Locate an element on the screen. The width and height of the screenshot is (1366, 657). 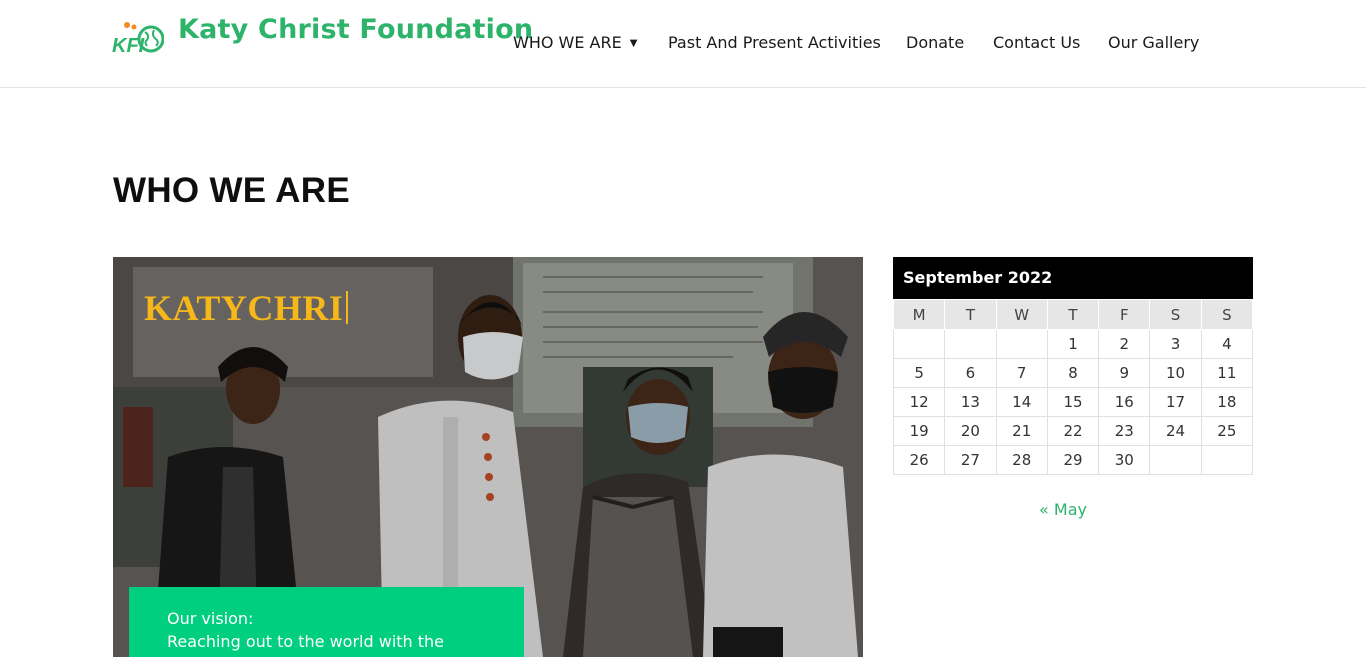
calendar-week-row: 12 13 14 15 16 17 18 is located at coordinates (1073, 402).